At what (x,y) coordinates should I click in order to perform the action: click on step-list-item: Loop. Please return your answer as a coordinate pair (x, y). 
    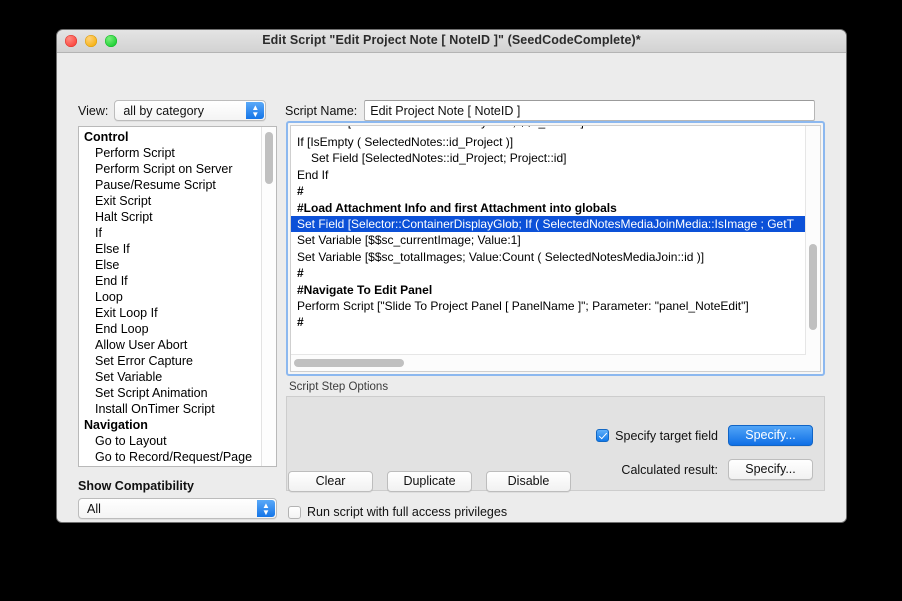
    Looking at the image, I should click on (170, 297).